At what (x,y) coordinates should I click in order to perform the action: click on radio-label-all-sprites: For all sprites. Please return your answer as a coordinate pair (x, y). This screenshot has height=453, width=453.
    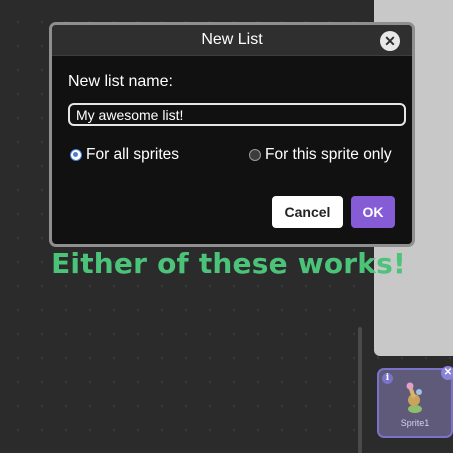
    Looking at the image, I should click on (133, 154).